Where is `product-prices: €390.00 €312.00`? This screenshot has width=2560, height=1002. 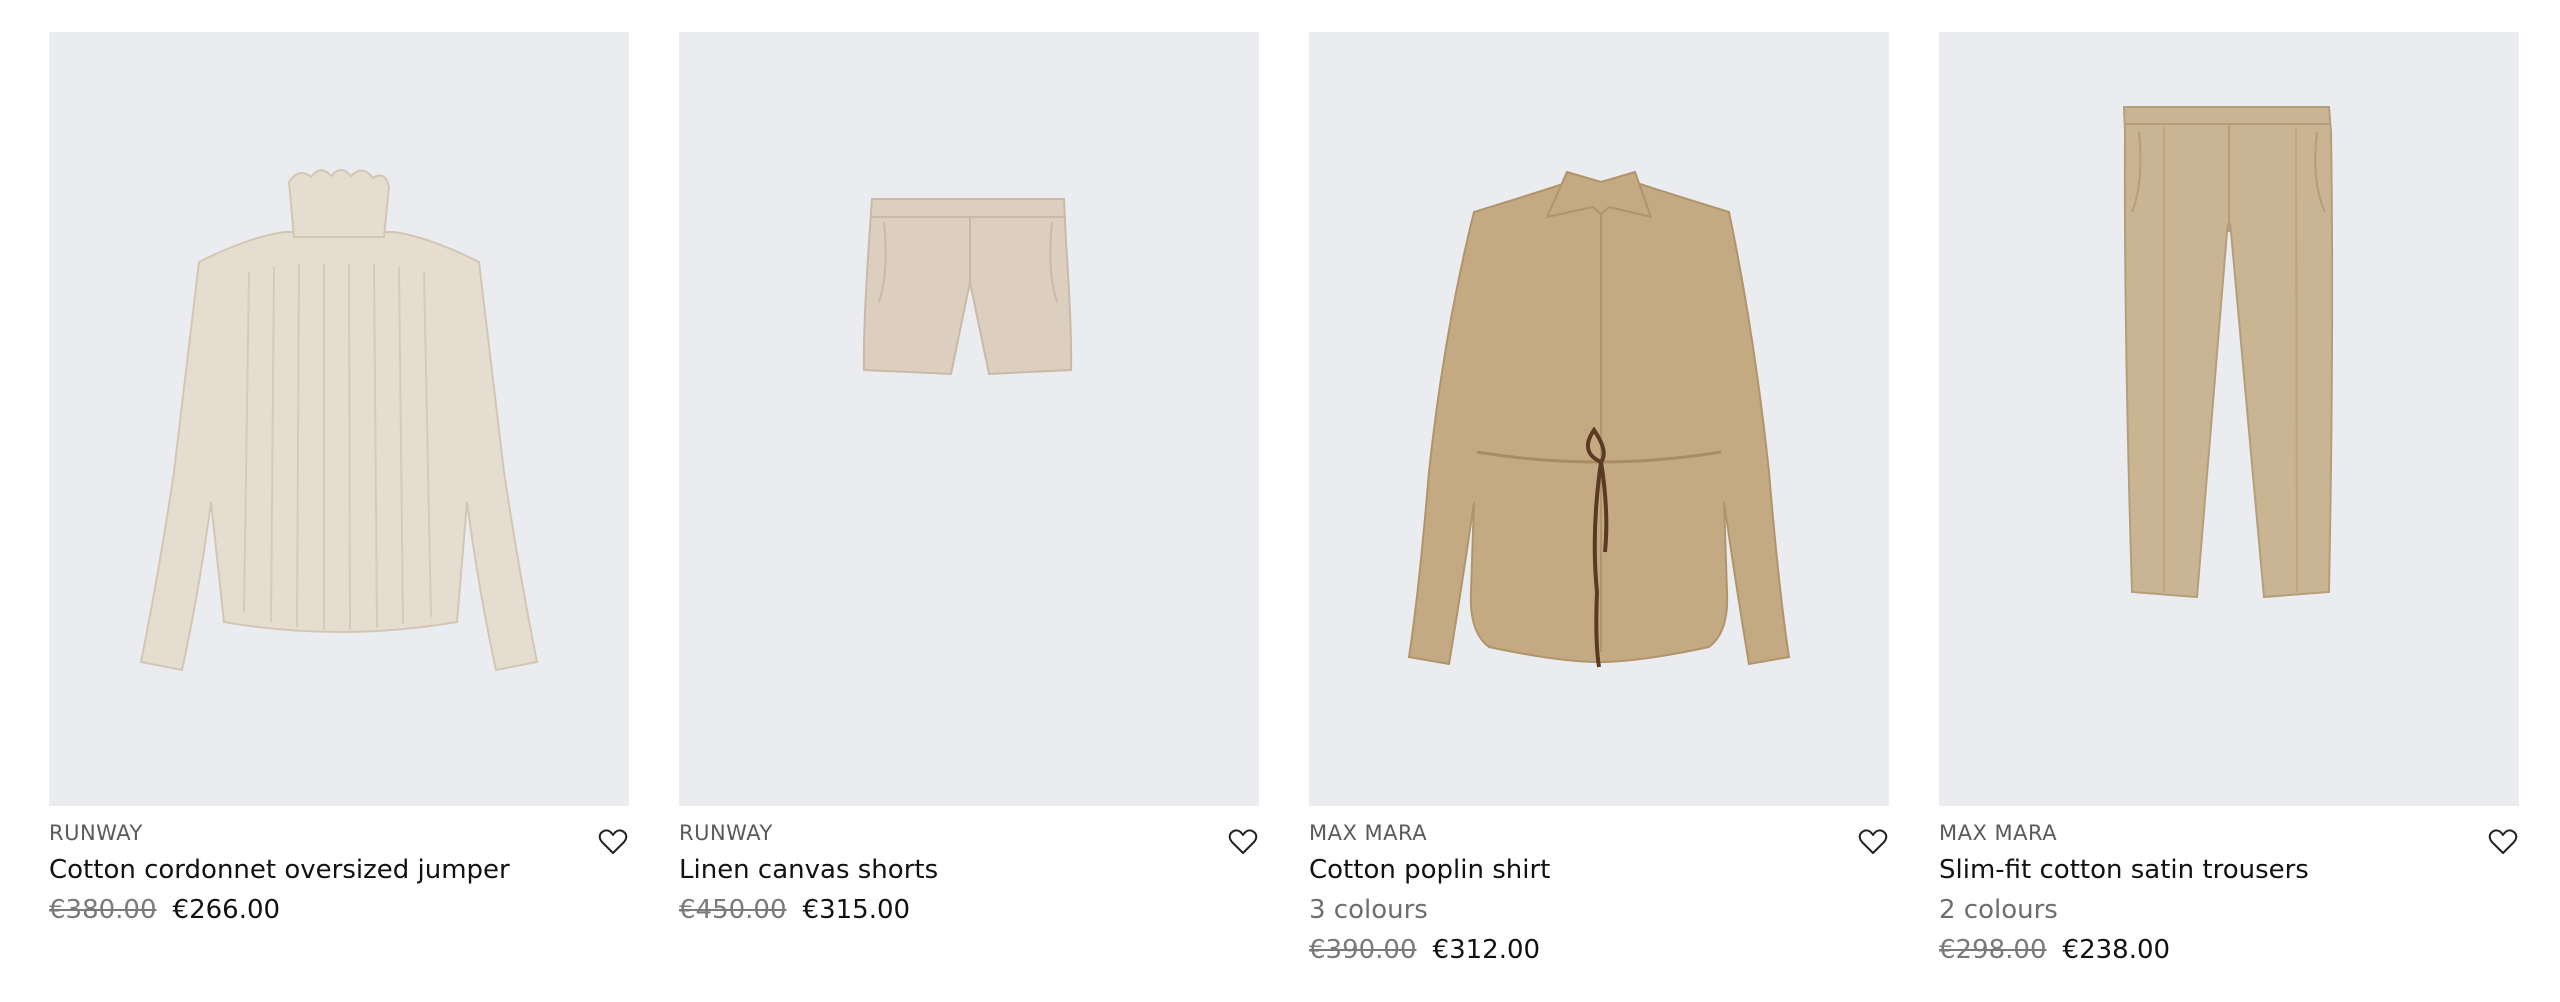
product-prices: €390.00 €312.00 is located at coordinates (1599, 950).